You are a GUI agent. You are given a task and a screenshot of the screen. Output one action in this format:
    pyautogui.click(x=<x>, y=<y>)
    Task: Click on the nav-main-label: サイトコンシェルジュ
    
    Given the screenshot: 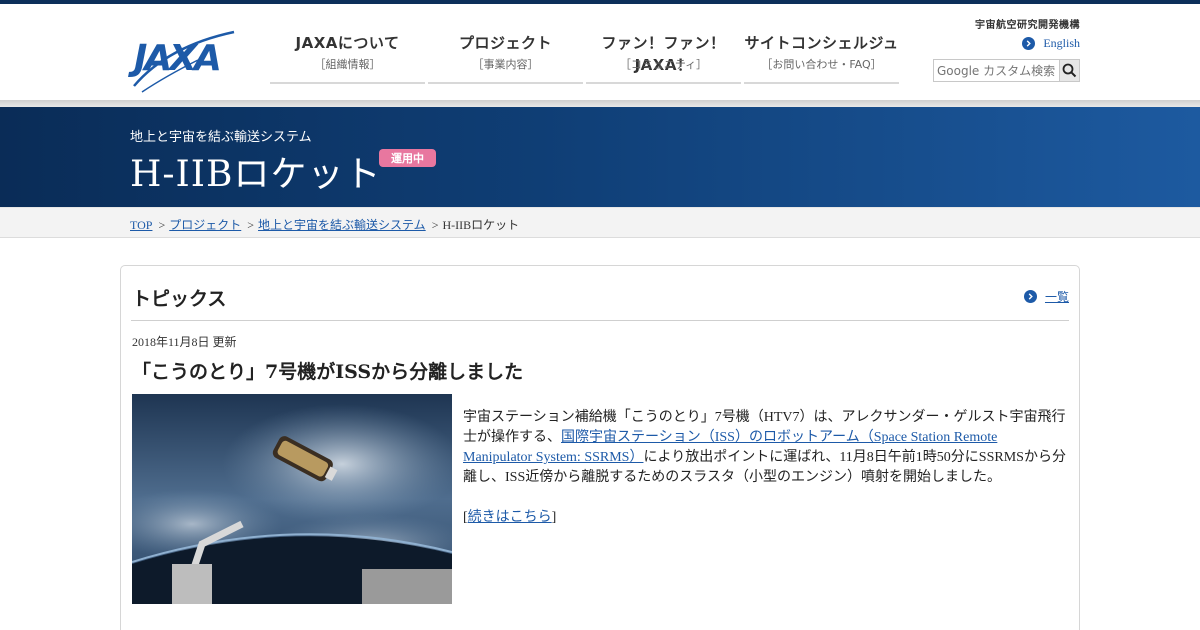 What is the action you would take?
    pyautogui.click(x=821, y=43)
    